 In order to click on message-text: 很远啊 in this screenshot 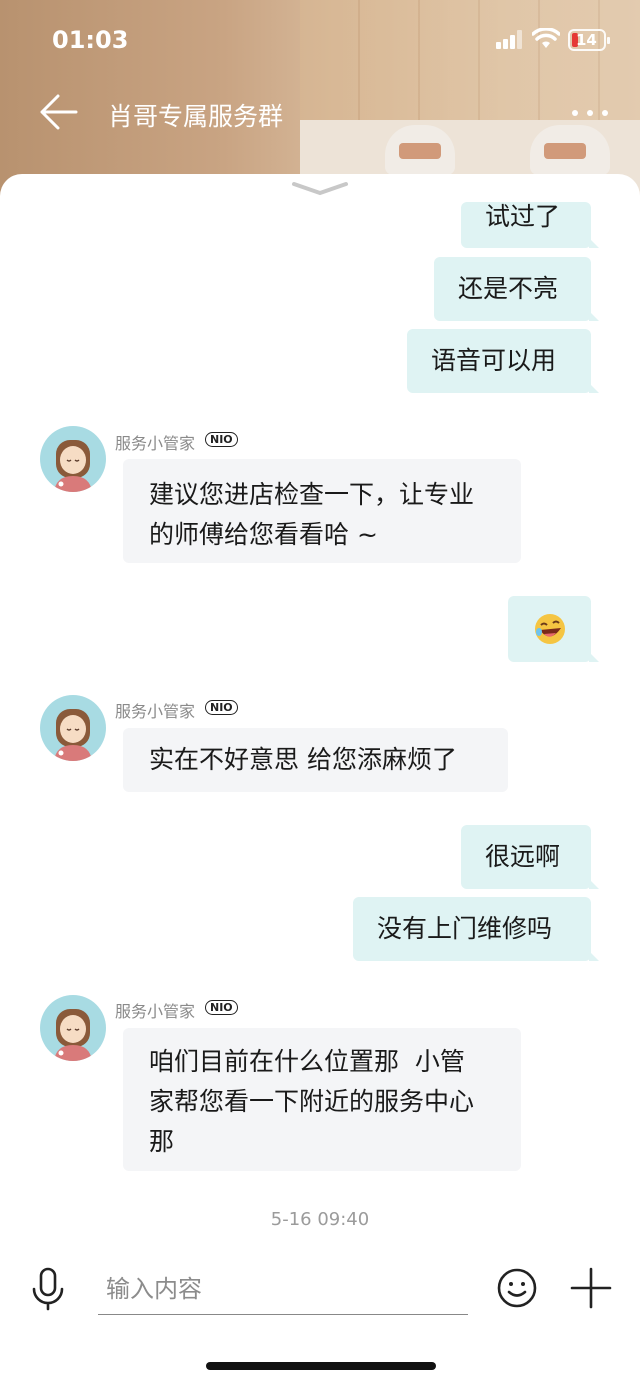, I will do `click(523, 856)`.